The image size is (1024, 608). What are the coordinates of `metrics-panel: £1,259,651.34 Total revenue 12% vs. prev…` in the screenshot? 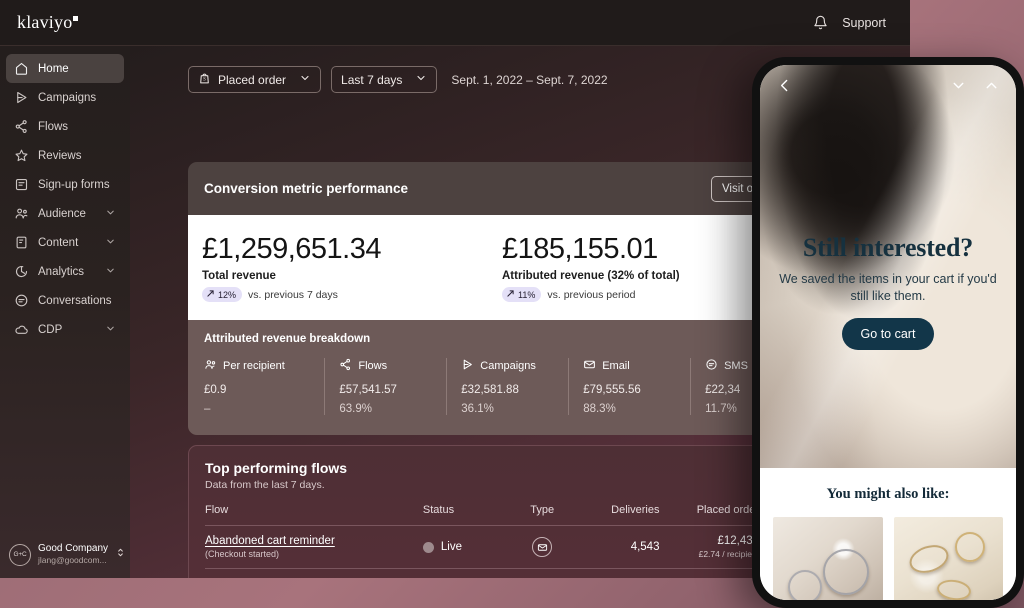 It's located at (508, 267).